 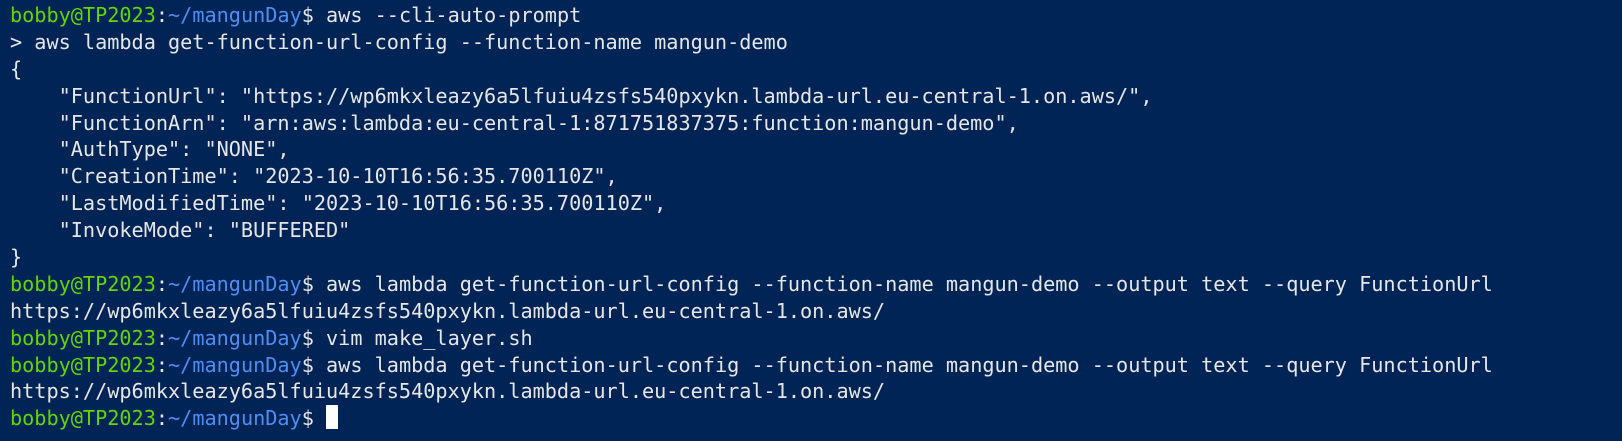 What do you see at coordinates (16, 68) in the screenshot?
I see `output-text: {` at bounding box center [16, 68].